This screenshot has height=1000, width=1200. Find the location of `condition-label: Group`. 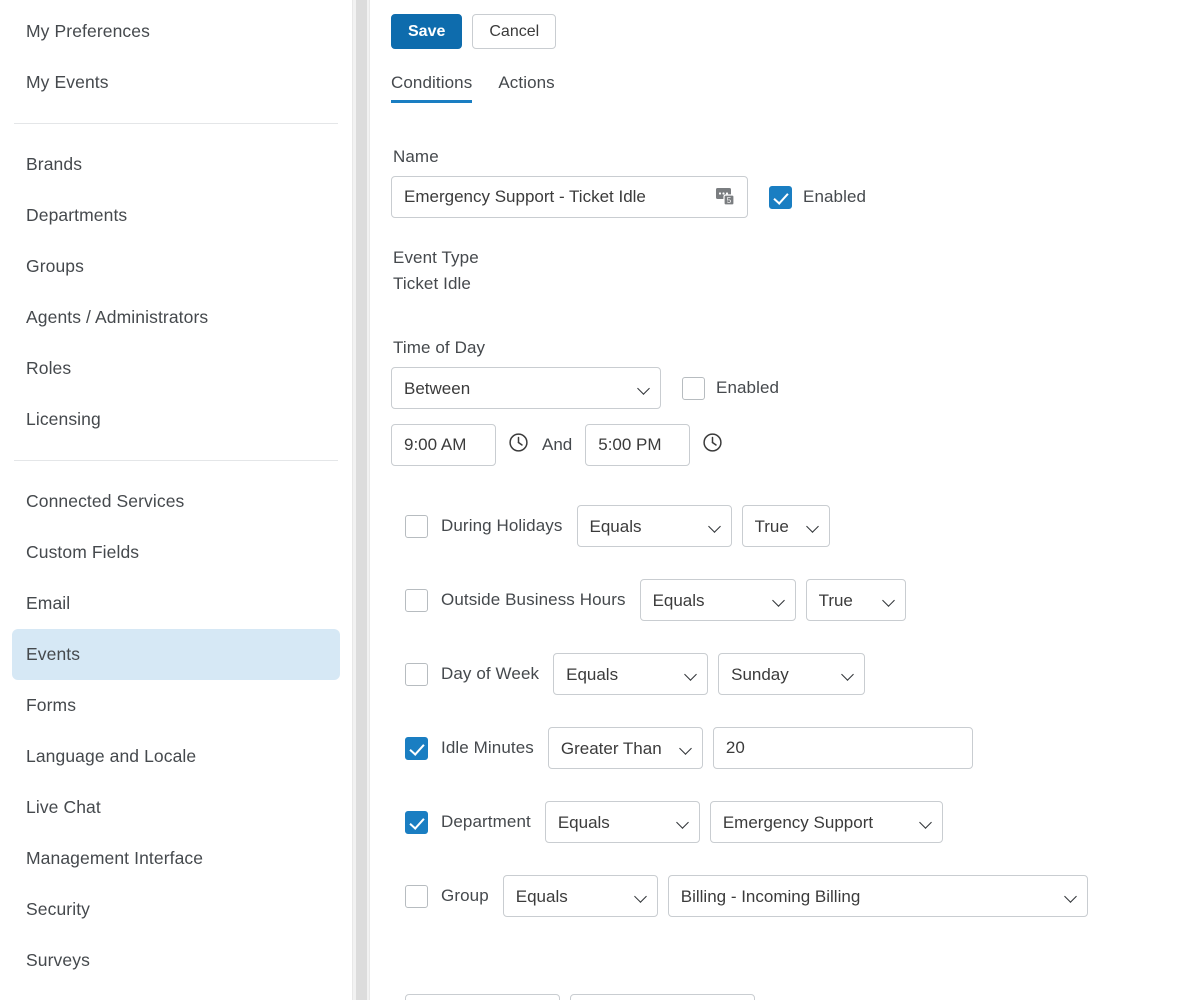

condition-label: Group is located at coordinates (465, 895).